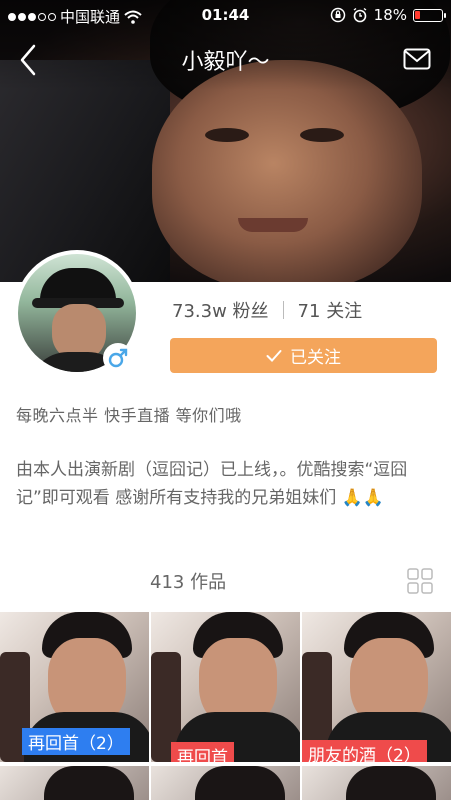 Image resolution: width=451 pixels, height=800 pixels. What do you see at coordinates (315, 358) in the screenshot?
I see `followed-label: 已关注` at bounding box center [315, 358].